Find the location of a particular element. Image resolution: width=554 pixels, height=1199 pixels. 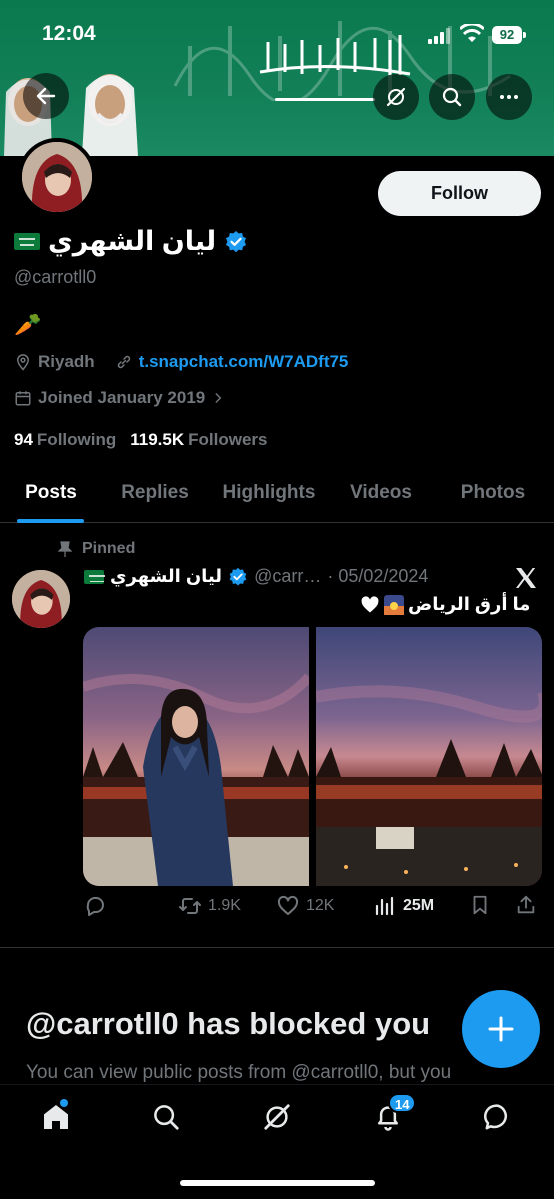

search-button is located at coordinates (452, 97).